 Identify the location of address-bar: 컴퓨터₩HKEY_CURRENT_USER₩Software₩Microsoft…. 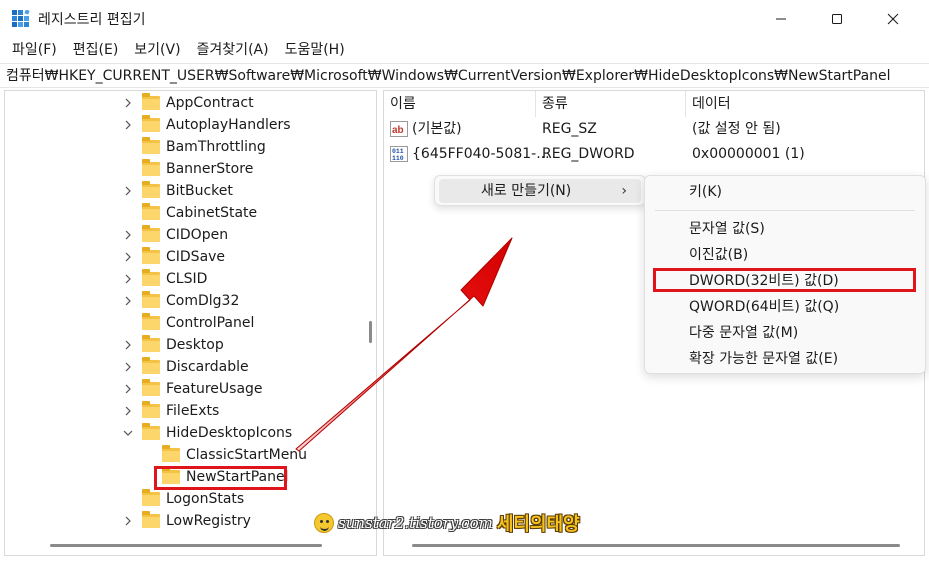
(464, 75).